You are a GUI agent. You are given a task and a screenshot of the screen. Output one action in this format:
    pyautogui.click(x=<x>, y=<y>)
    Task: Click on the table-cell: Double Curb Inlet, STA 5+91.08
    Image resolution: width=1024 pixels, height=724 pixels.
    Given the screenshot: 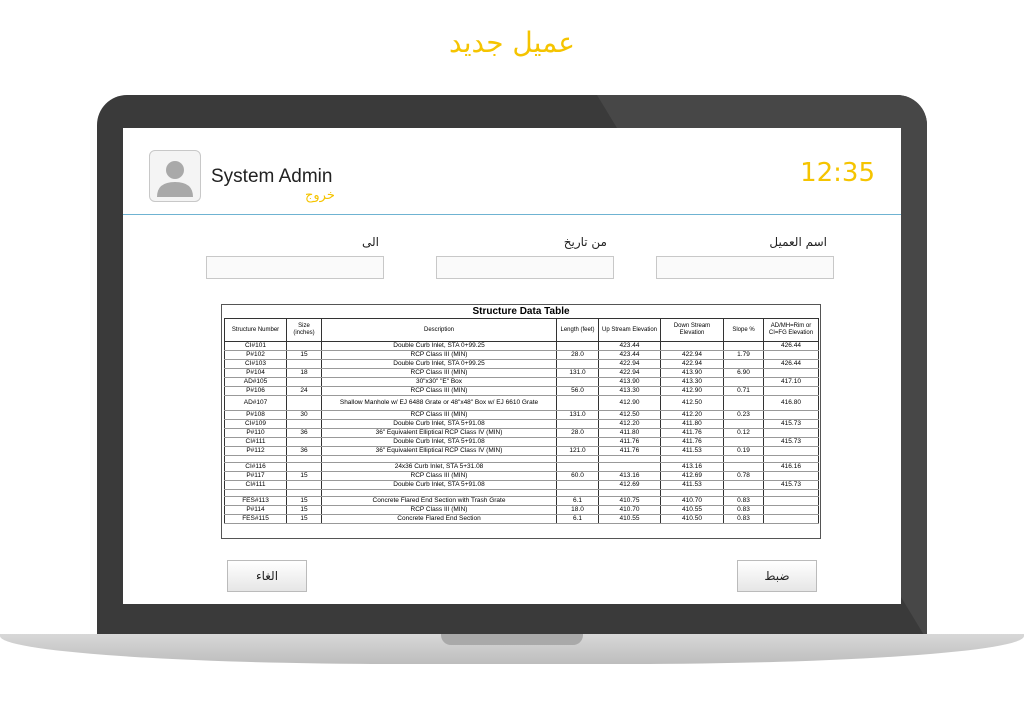 What is the action you would take?
    pyautogui.click(x=439, y=442)
    